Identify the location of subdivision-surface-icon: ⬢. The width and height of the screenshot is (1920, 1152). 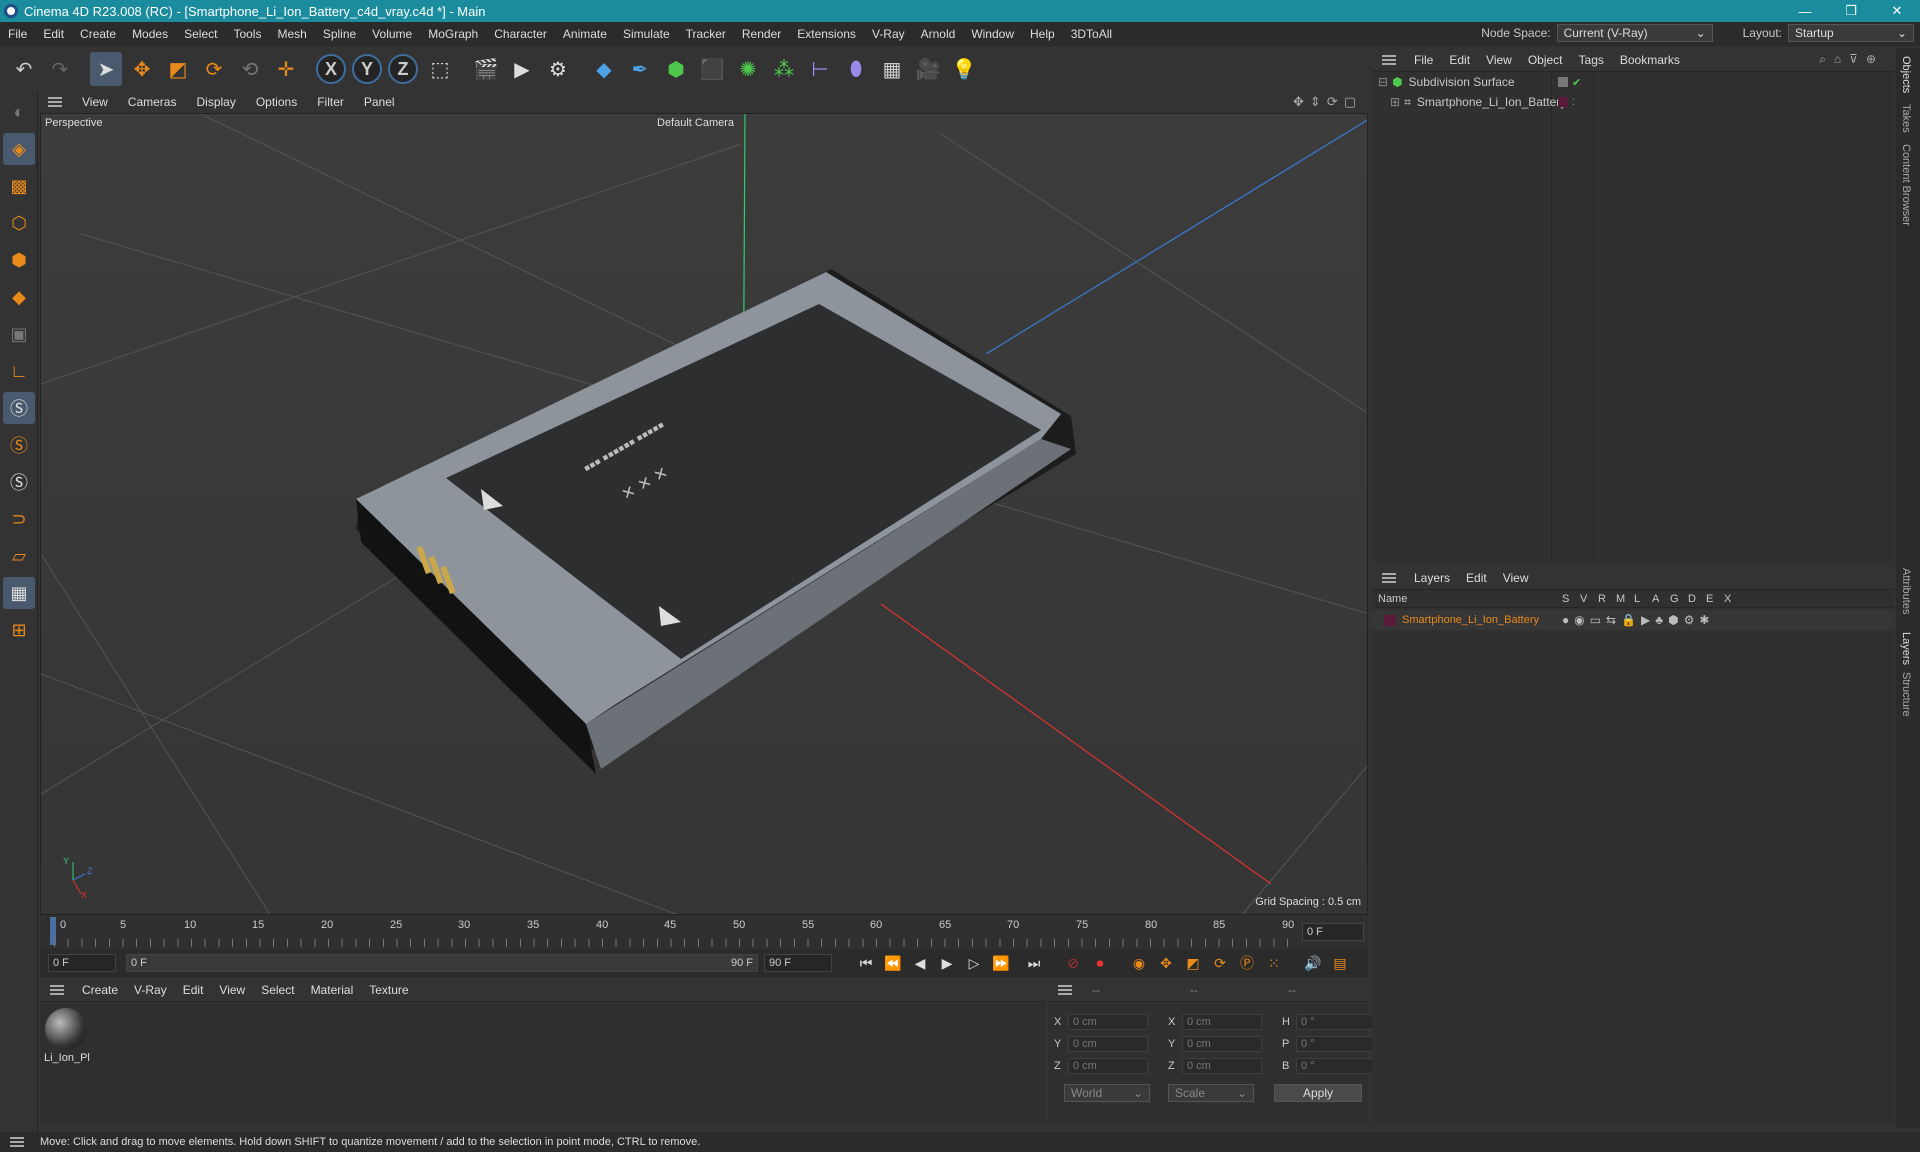
(676, 69).